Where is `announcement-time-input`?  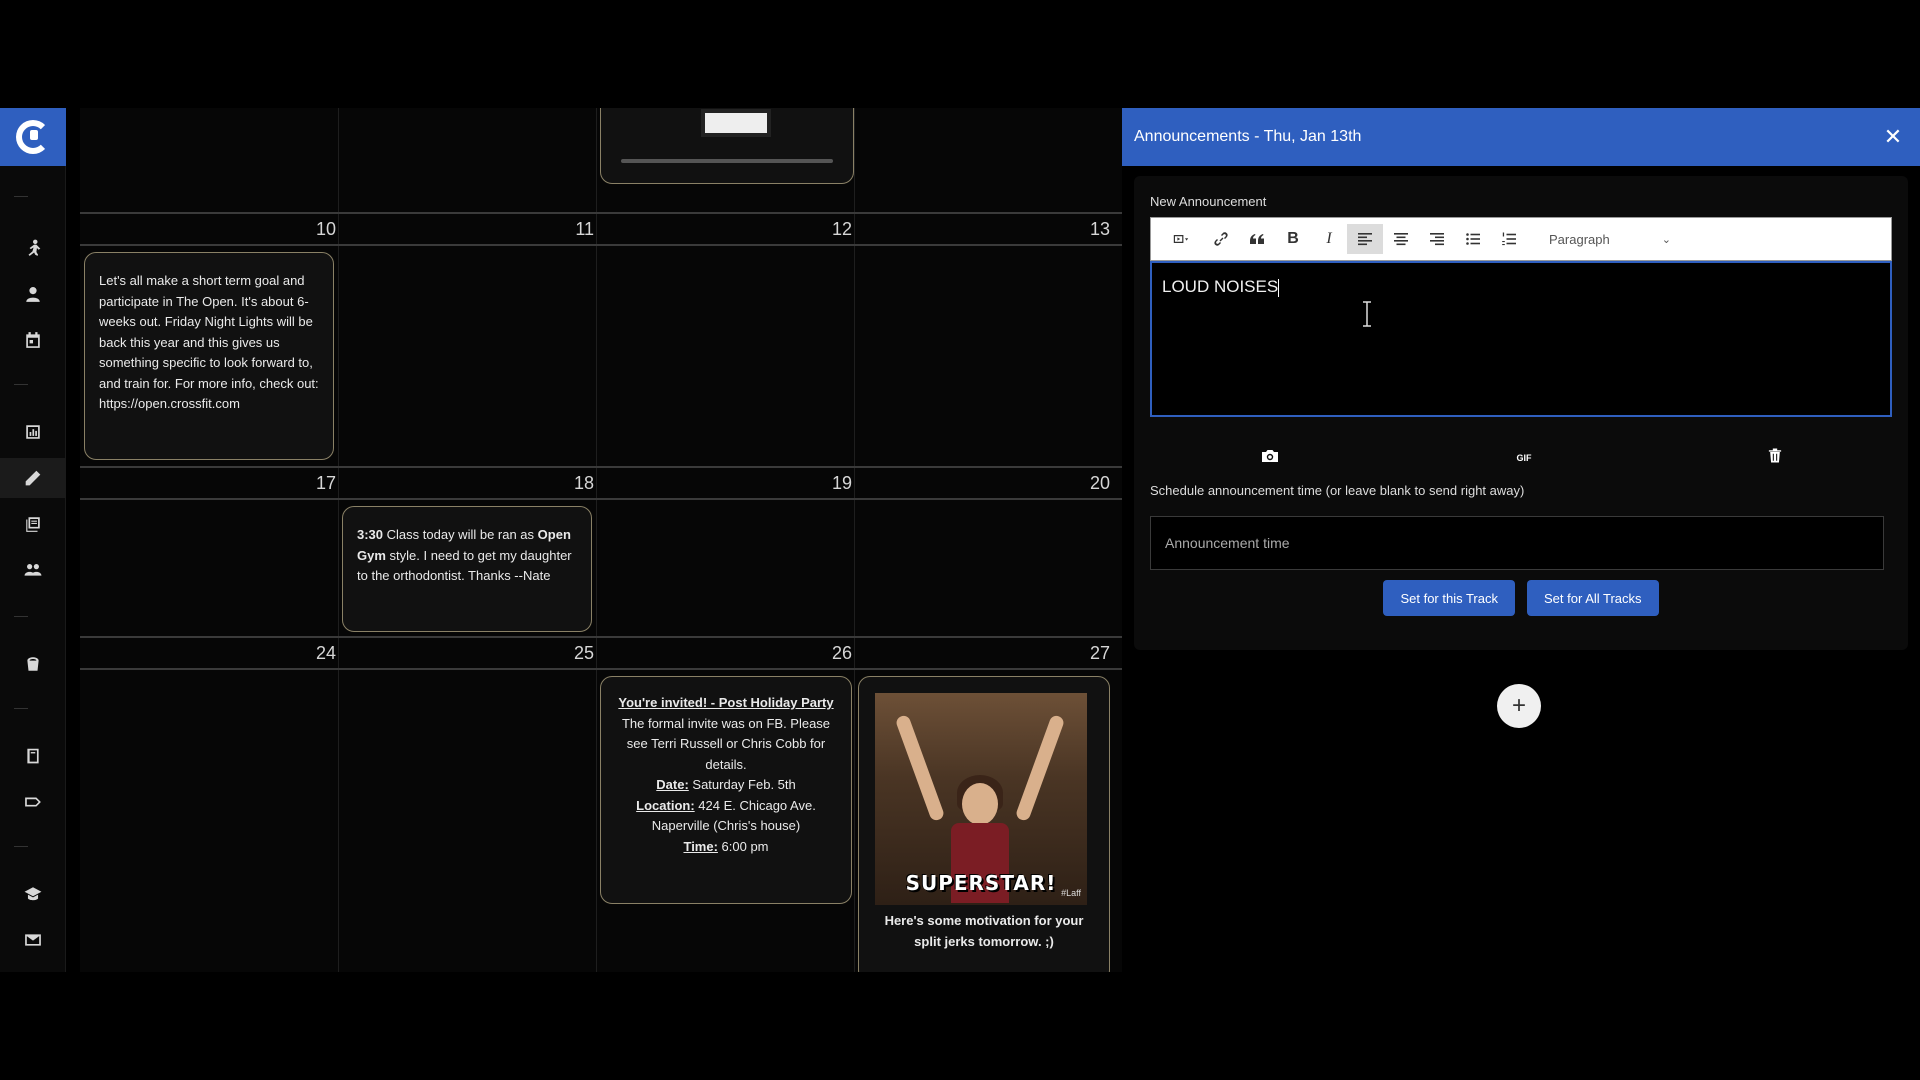 announcement-time-input is located at coordinates (1517, 543).